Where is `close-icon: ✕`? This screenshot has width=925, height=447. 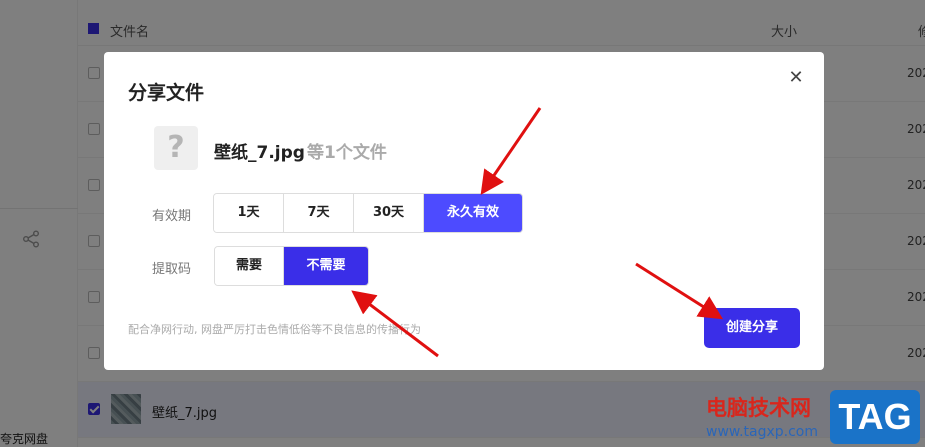
close-icon: ✕ is located at coordinates (796, 78).